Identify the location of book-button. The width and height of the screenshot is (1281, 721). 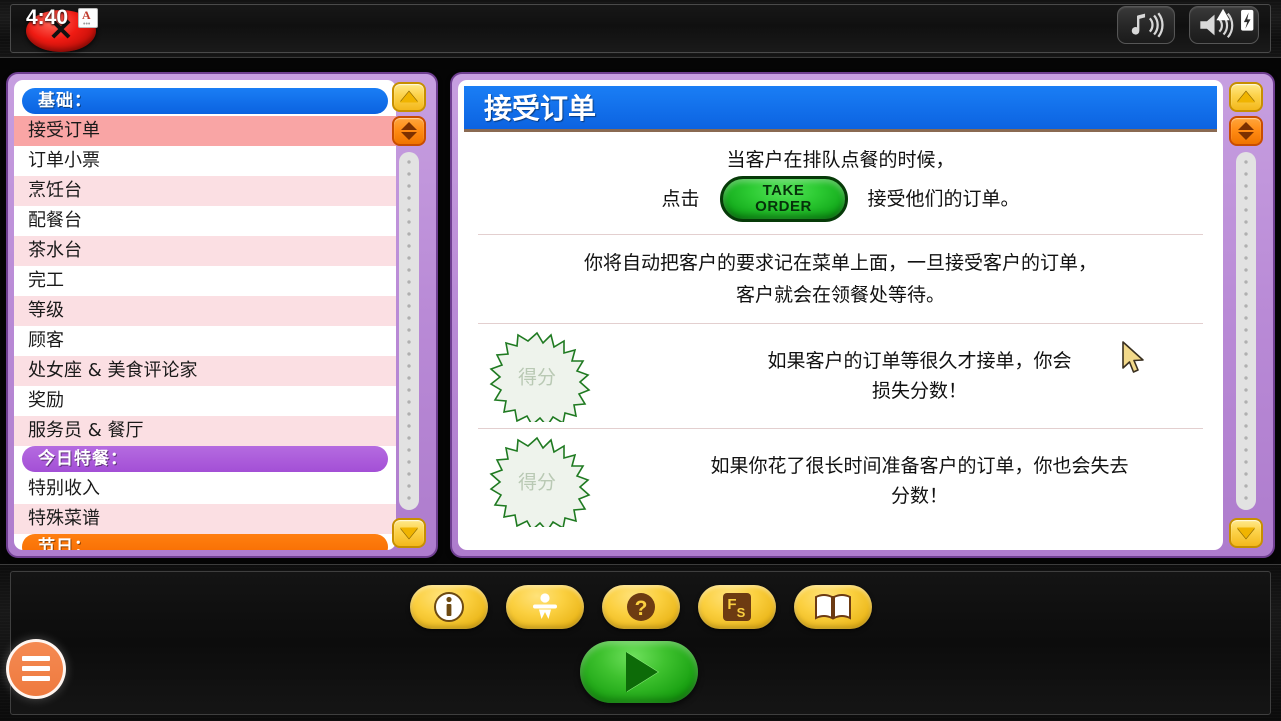
(832, 607).